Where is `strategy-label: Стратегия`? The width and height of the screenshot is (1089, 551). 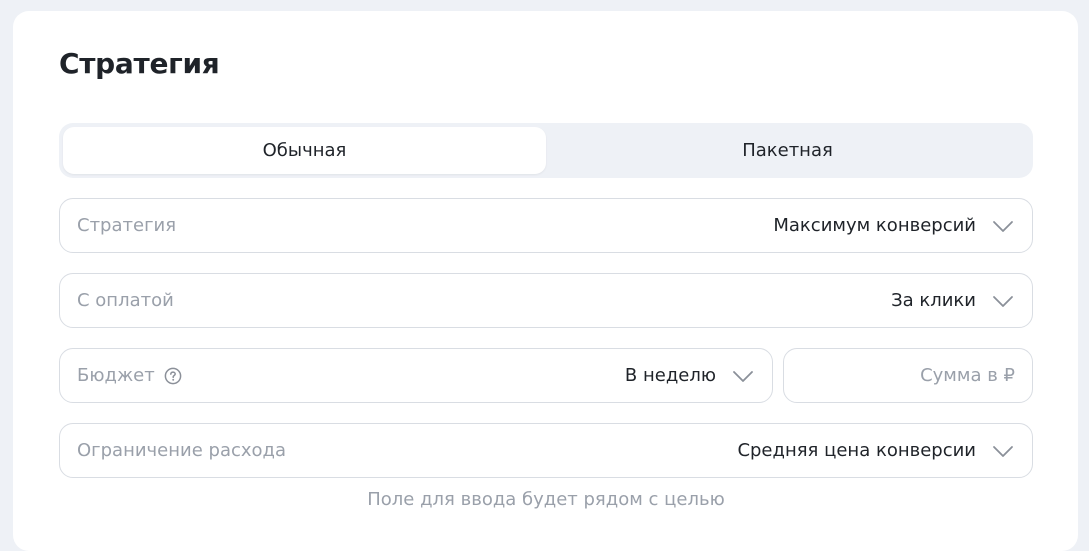
strategy-label: Стратегия is located at coordinates (126, 225).